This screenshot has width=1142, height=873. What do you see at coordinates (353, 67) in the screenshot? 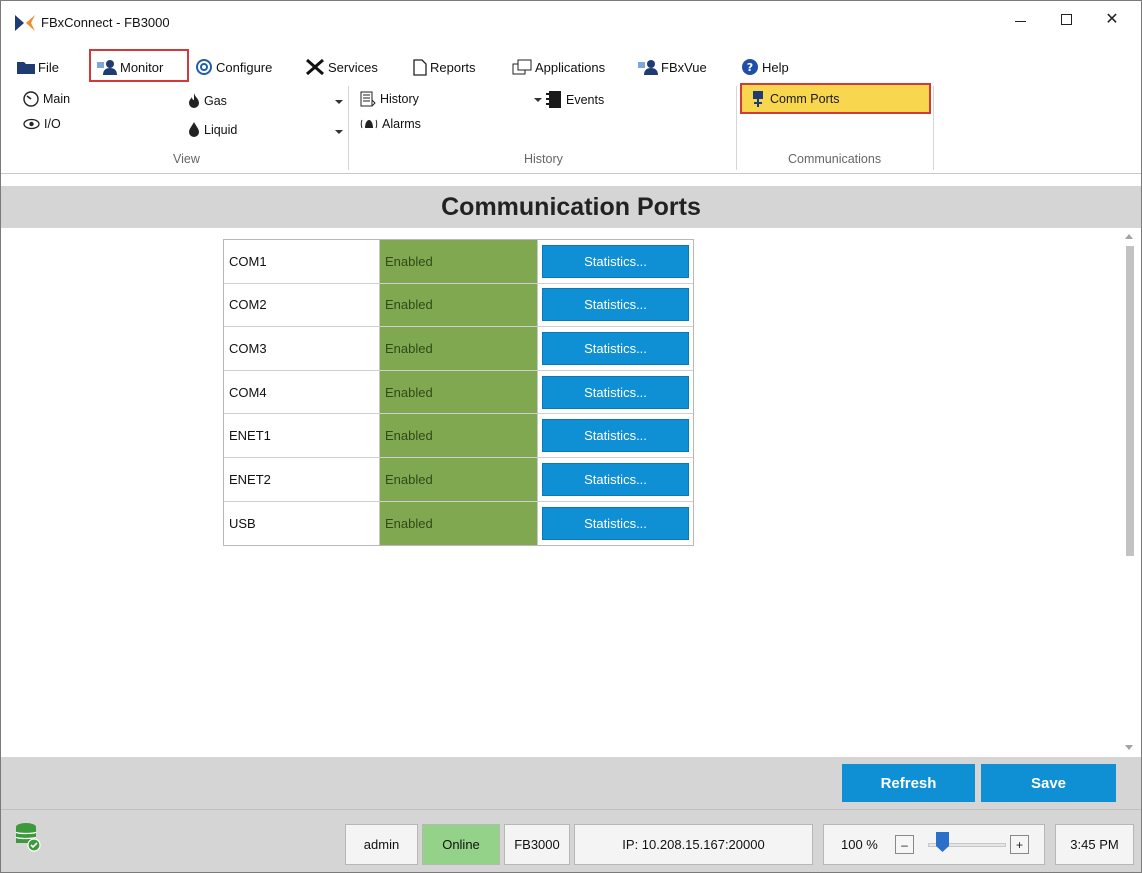
I see `menu-services-label: Services` at bounding box center [353, 67].